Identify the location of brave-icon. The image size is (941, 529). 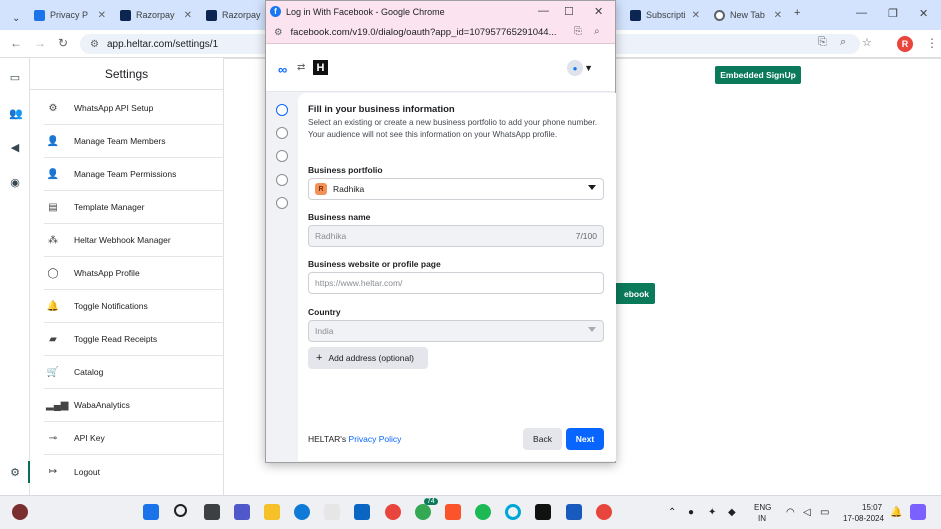
(453, 512).